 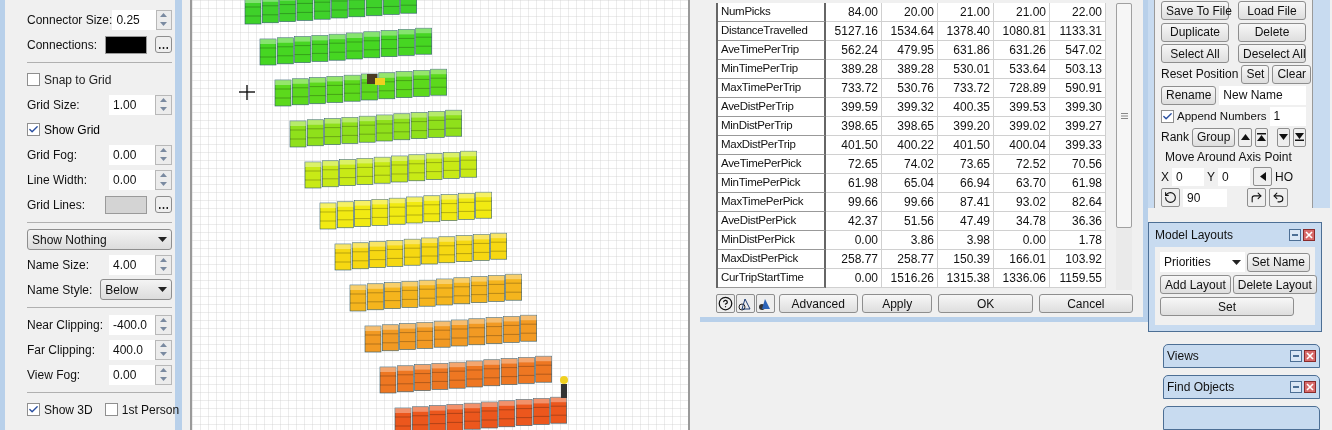 What do you see at coordinates (1241, 387) in the screenshot?
I see `docked-panel-bar: Find Objects` at bounding box center [1241, 387].